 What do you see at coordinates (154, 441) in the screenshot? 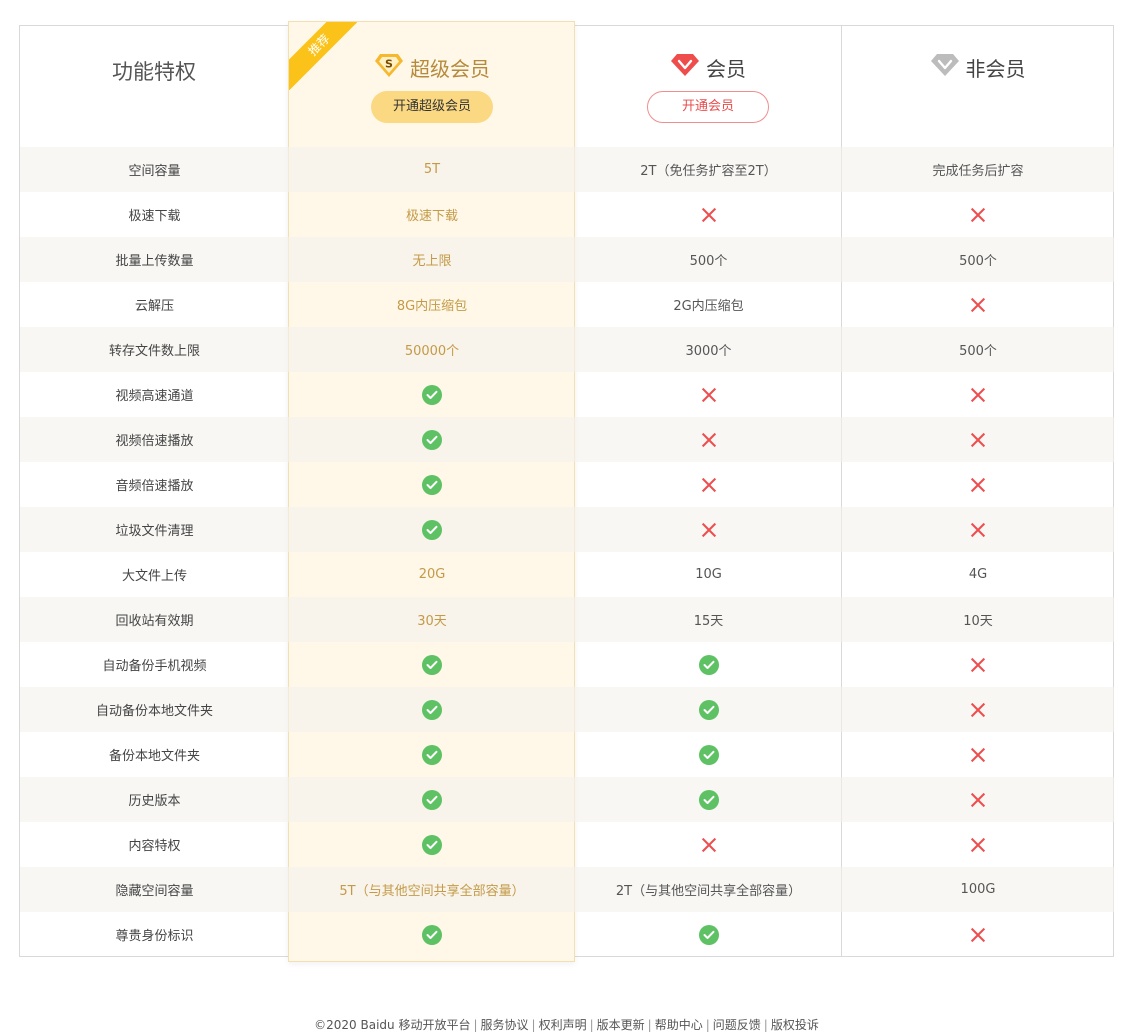
I see `feature-name-value: 视频倍速播放` at bounding box center [154, 441].